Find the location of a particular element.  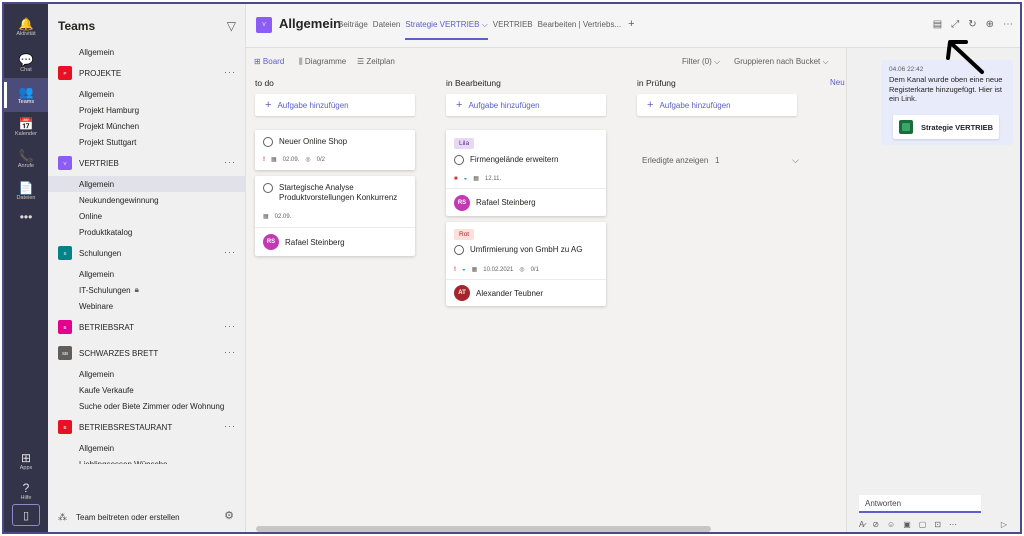

emoji-icon: ☺ is located at coordinates (891, 524).